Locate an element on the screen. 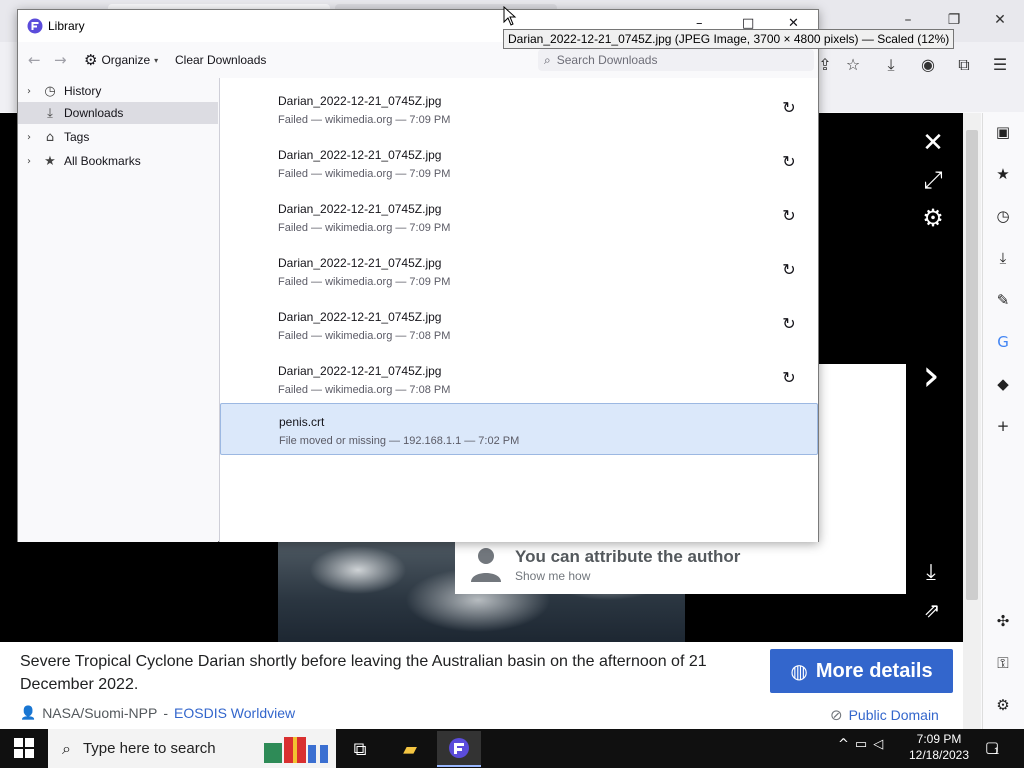  organize-button: ⚙ Organize ▾ is located at coordinates (121, 60).